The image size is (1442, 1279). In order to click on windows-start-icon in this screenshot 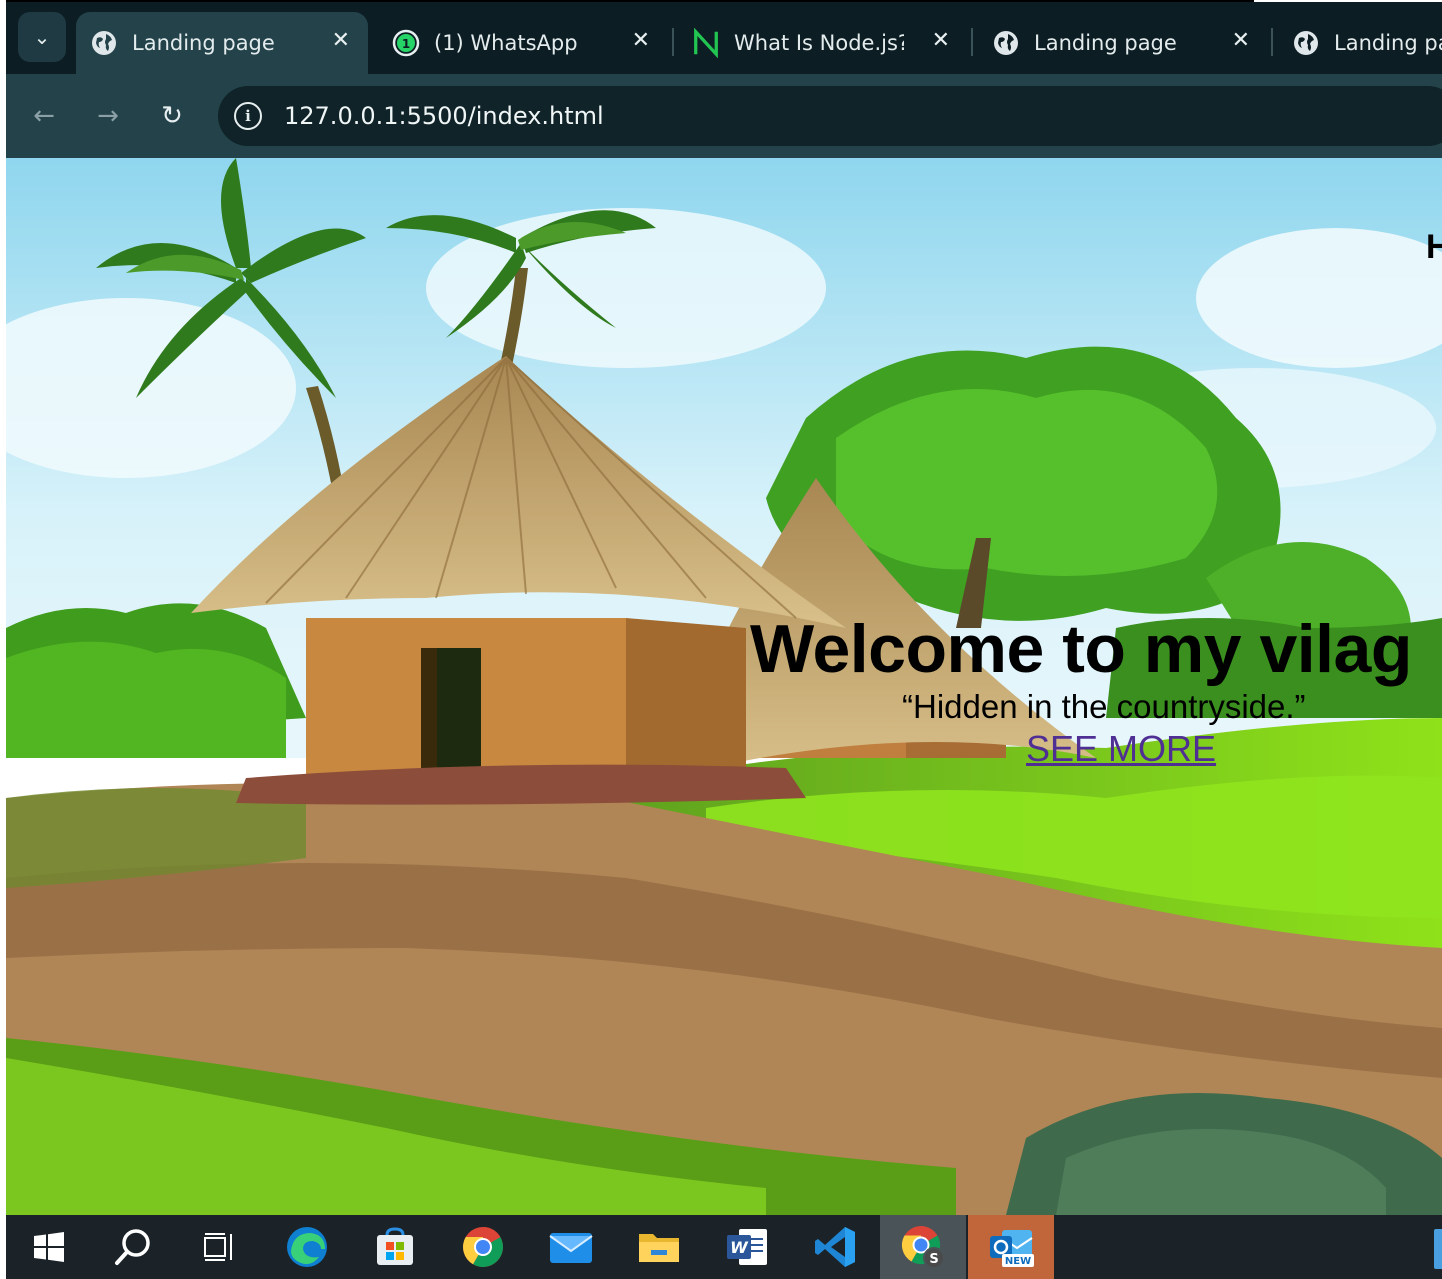, I will do `click(49, 1247)`.